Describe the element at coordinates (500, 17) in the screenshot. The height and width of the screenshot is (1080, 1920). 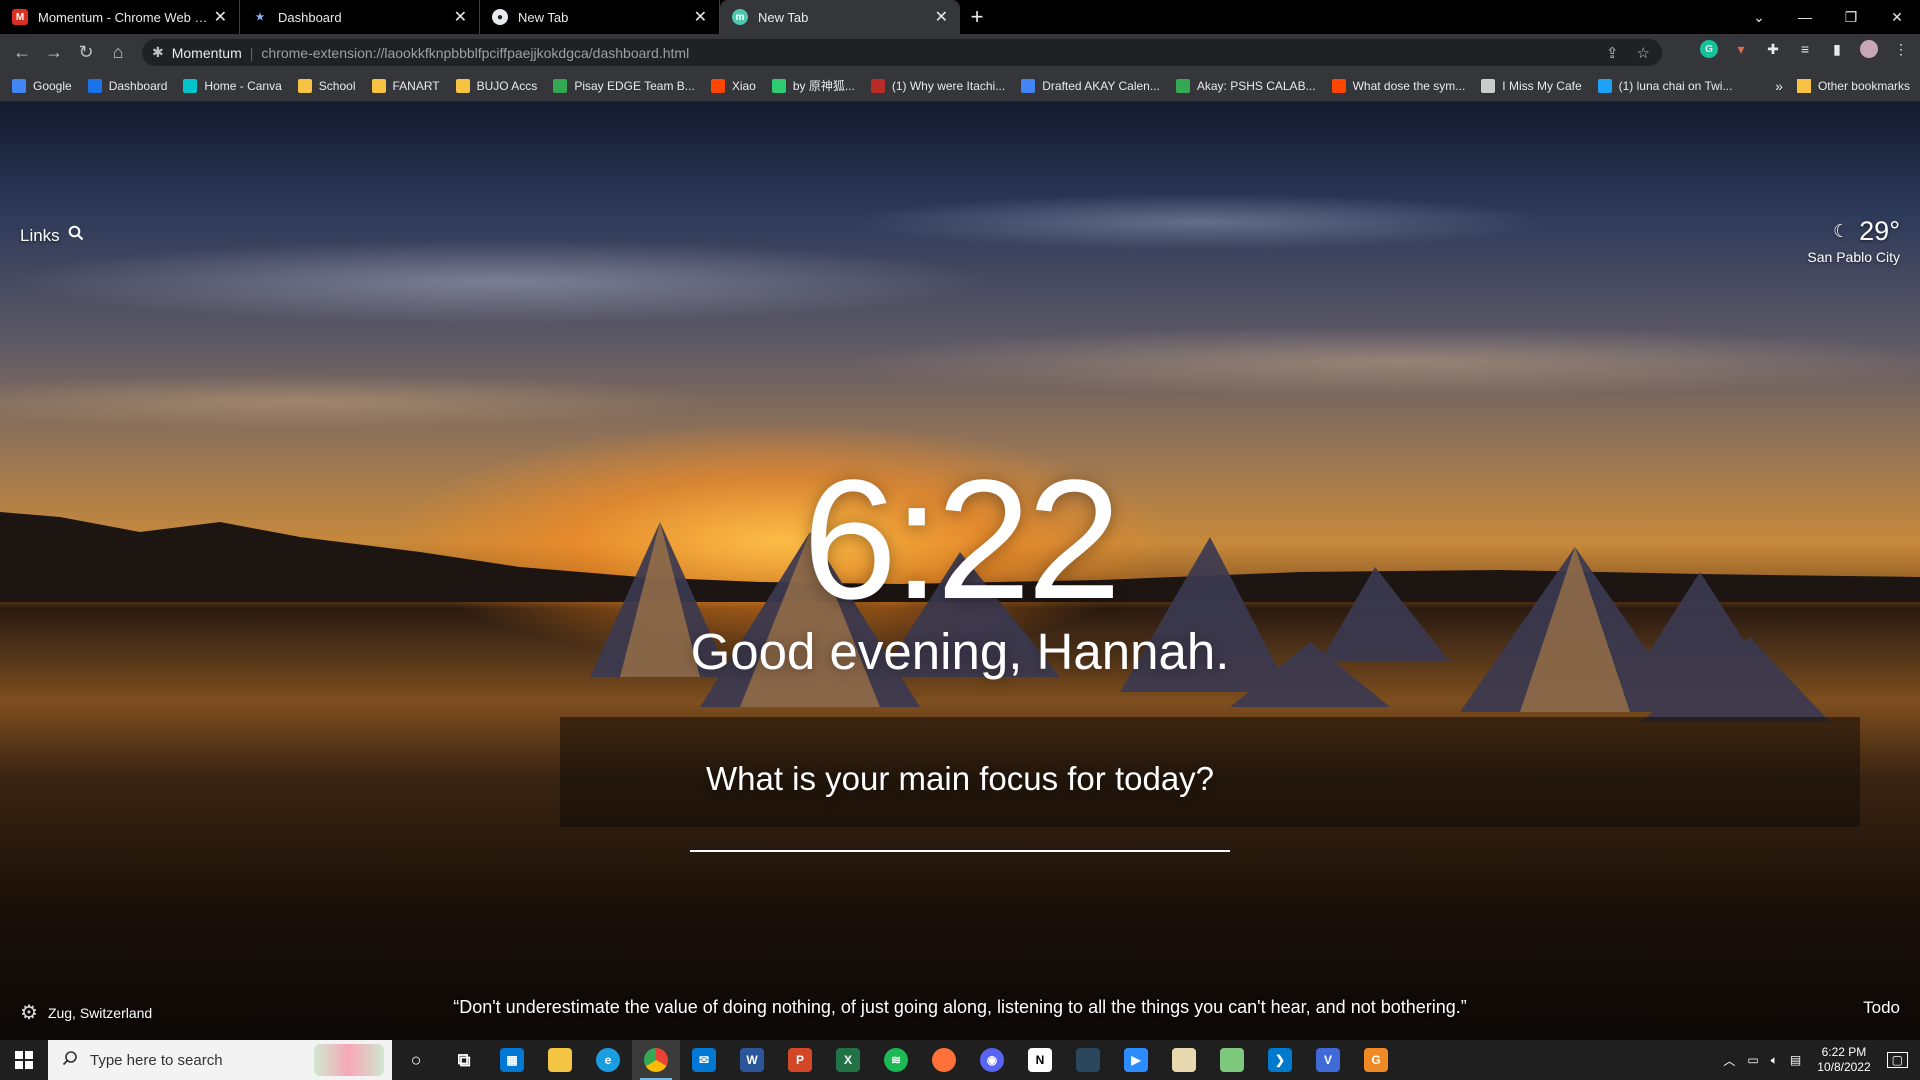
I see `chrome-icon: ●` at that location.